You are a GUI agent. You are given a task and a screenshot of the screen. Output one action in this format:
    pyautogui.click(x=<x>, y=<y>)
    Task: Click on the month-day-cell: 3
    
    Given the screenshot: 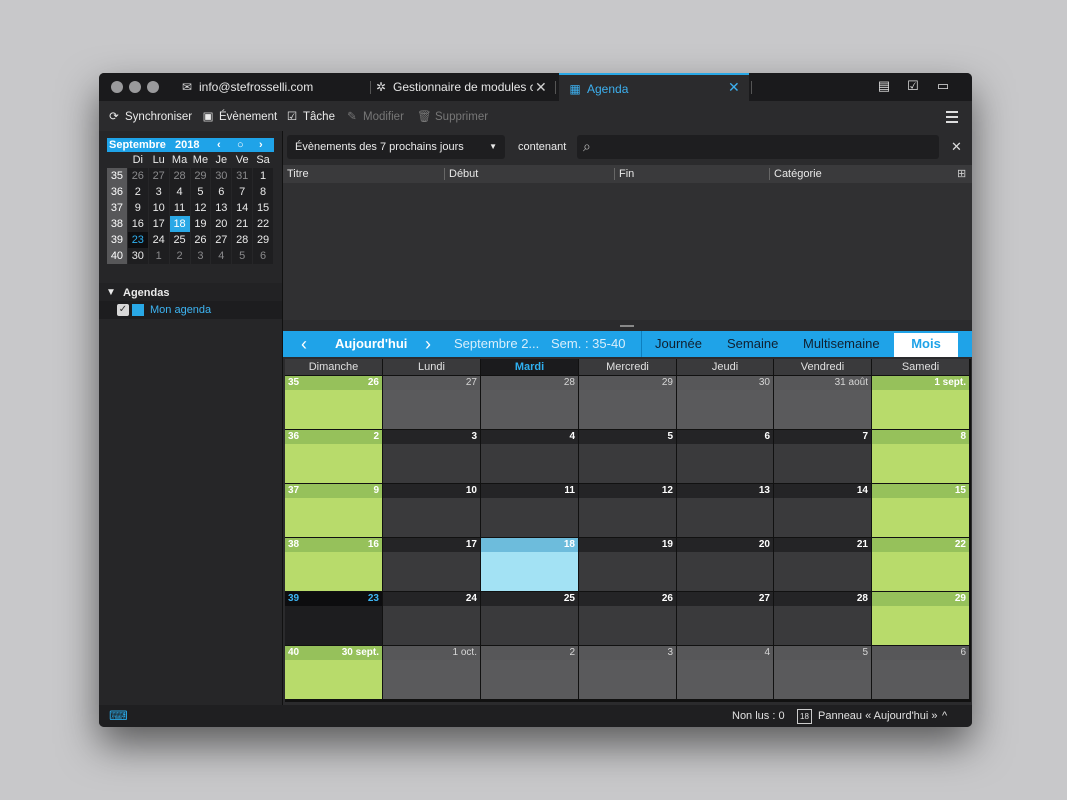 What is the action you would take?
    pyautogui.click(x=627, y=672)
    